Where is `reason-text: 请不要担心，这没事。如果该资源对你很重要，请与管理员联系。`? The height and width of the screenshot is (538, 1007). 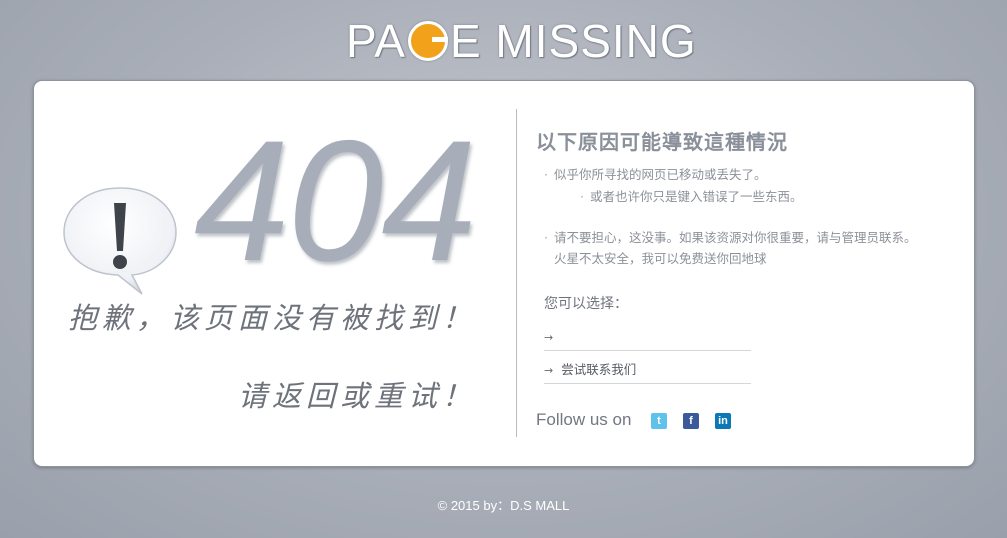
reason-text: 请不要担心，这没事。如果该资源对你很重要，请与管理员联系。 is located at coordinates (735, 237).